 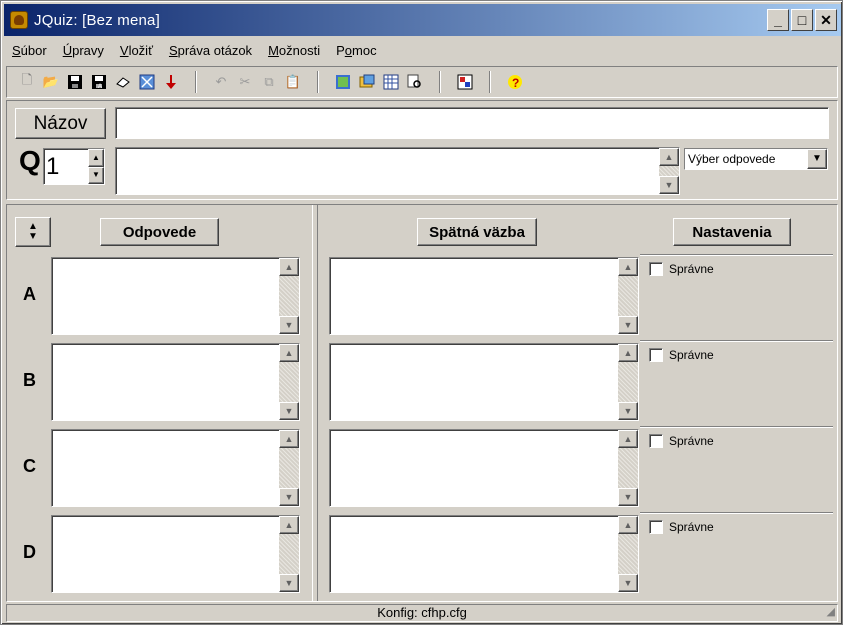 What do you see at coordinates (415, 82) in the screenshot?
I see `find-icon` at bounding box center [415, 82].